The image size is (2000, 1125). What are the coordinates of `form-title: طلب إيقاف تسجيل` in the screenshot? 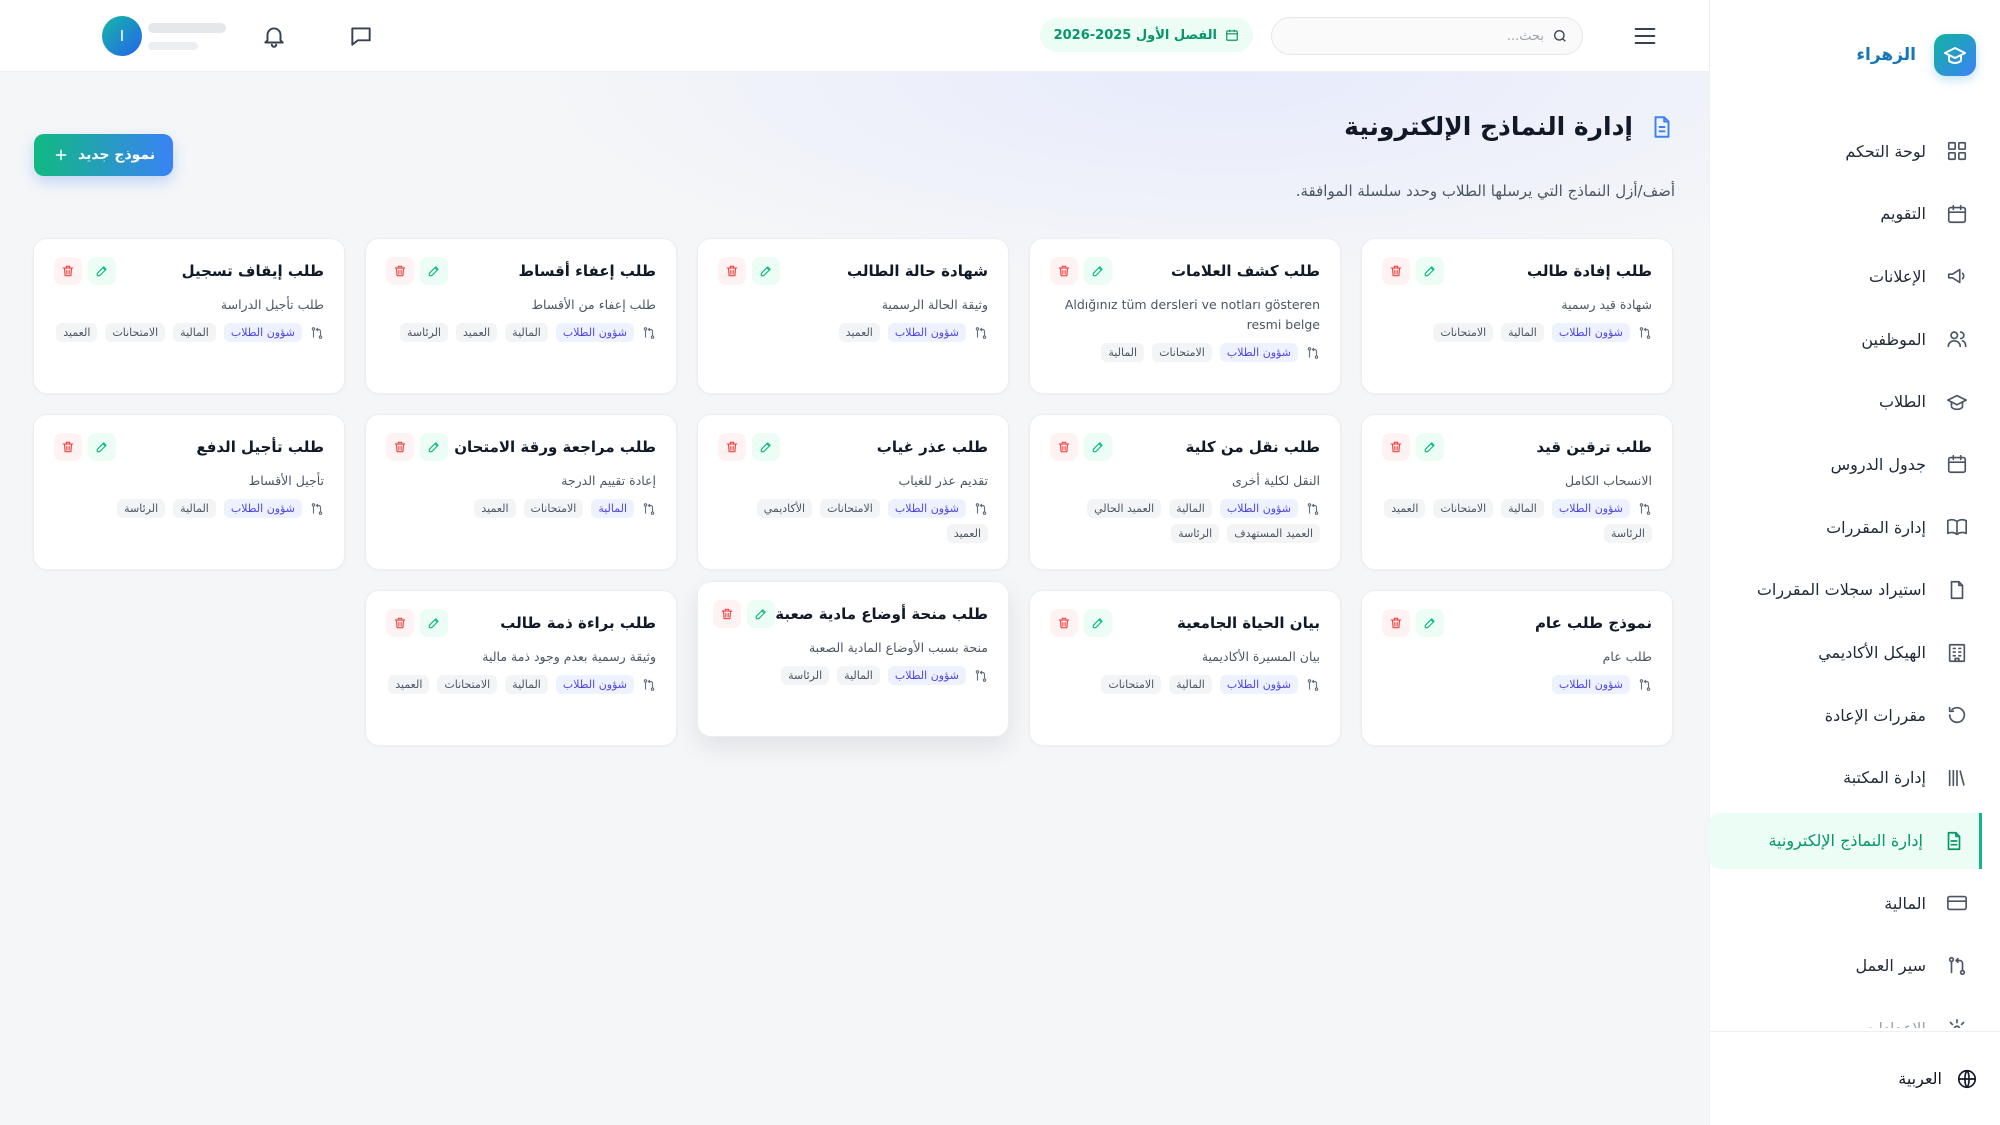 It's located at (252, 271).